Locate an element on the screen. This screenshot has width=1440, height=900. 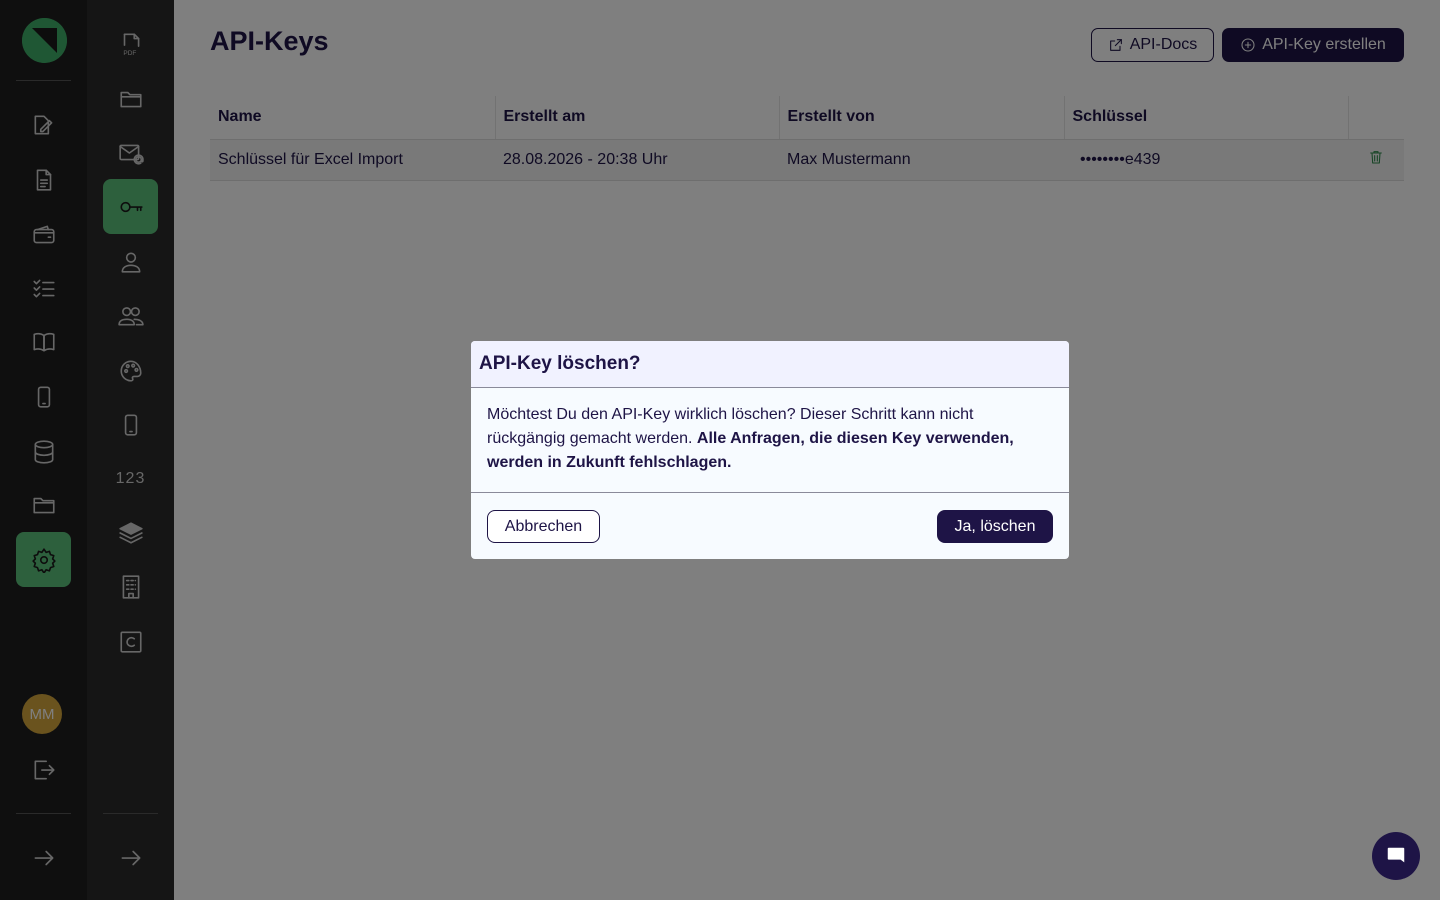
chat-launcher-button is located at coordinates (1396, 856).